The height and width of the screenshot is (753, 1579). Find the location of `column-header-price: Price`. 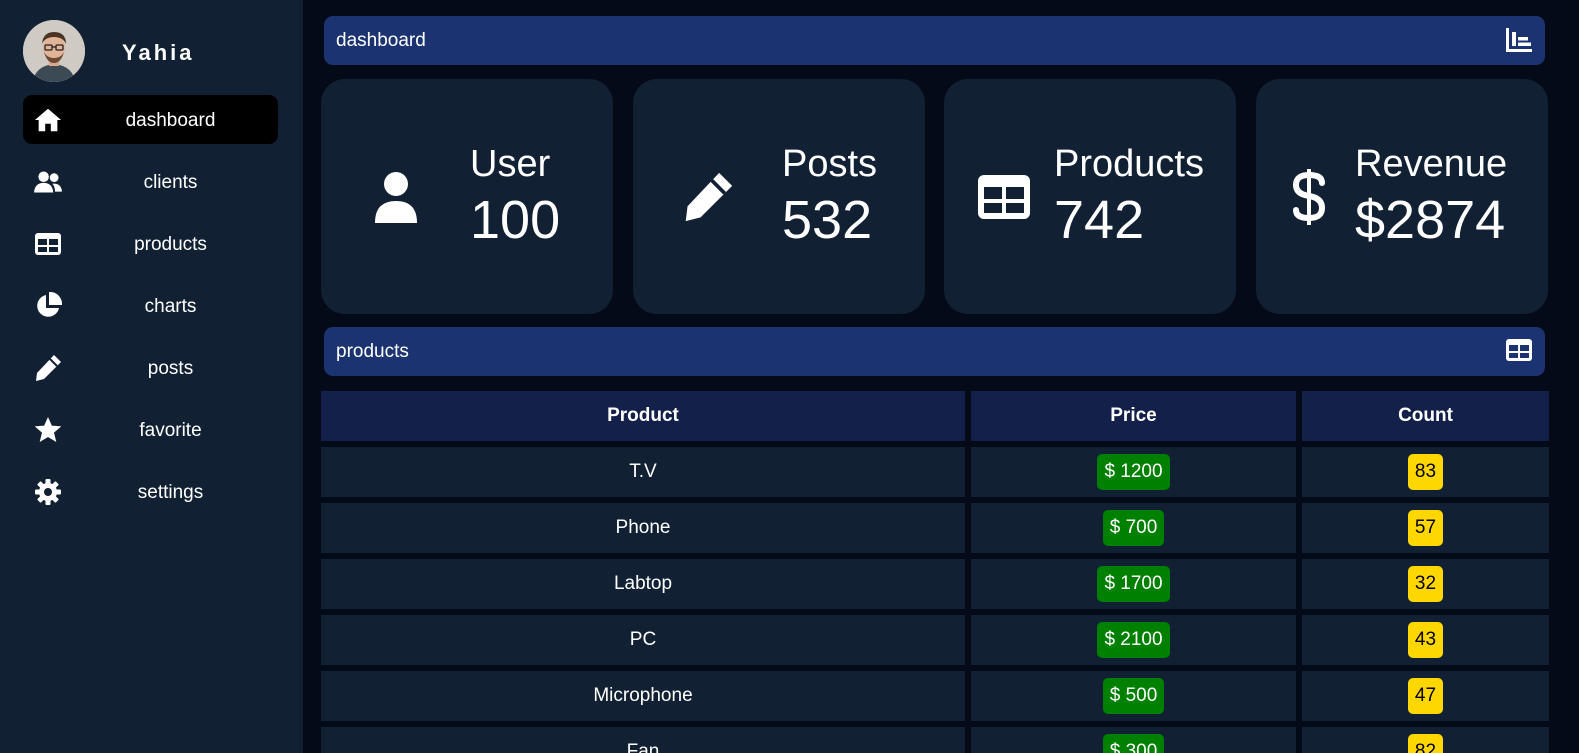

column-header-price: Price is located at coordinates (1133, 416).